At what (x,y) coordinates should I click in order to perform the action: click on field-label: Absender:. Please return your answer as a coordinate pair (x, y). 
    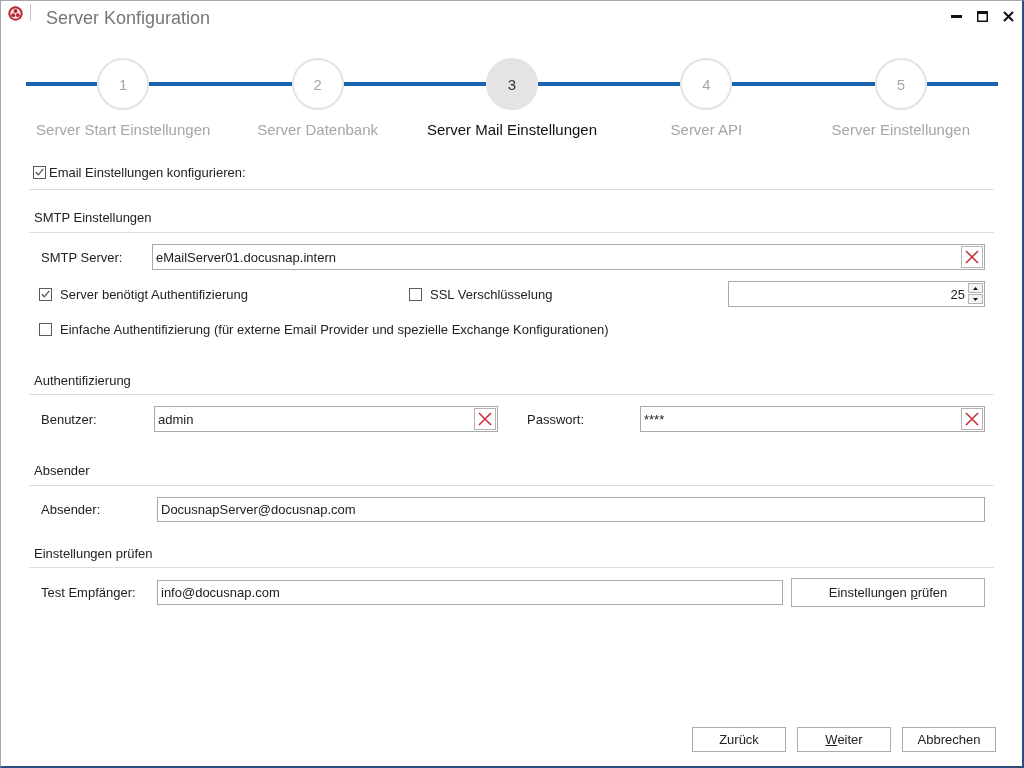
    Looking at the image, I should click on (71, 509).